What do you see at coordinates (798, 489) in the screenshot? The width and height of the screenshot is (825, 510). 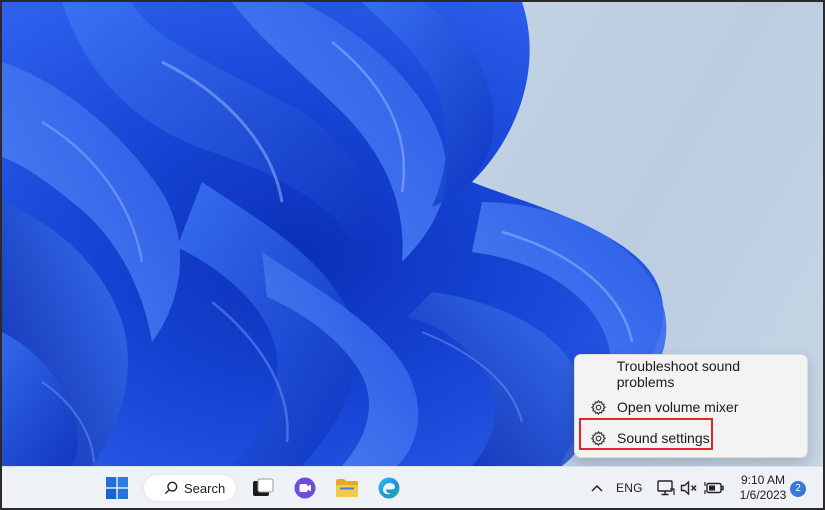 I see `notification-badge: 2` at bounding box center [798, 489].